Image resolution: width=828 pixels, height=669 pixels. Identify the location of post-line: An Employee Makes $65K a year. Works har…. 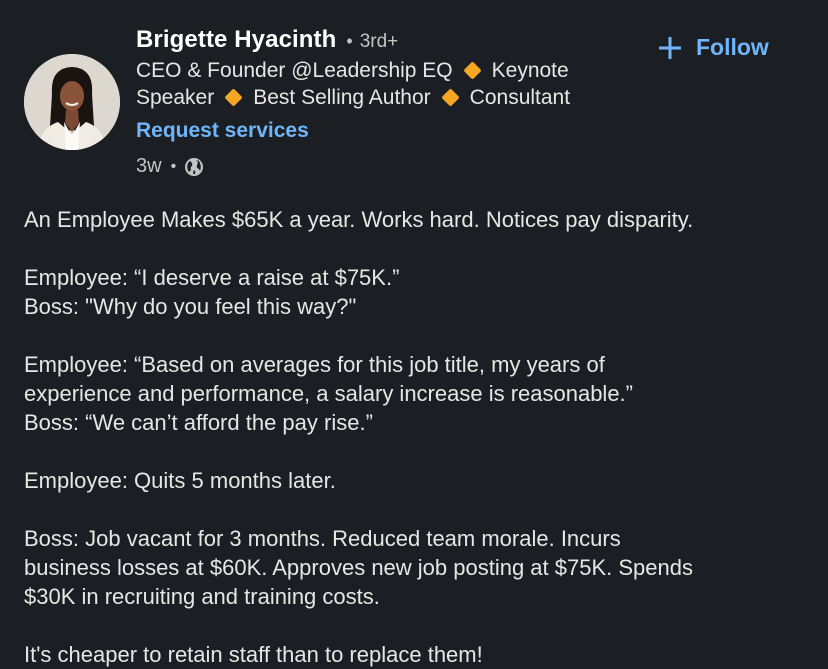
(359, 219).